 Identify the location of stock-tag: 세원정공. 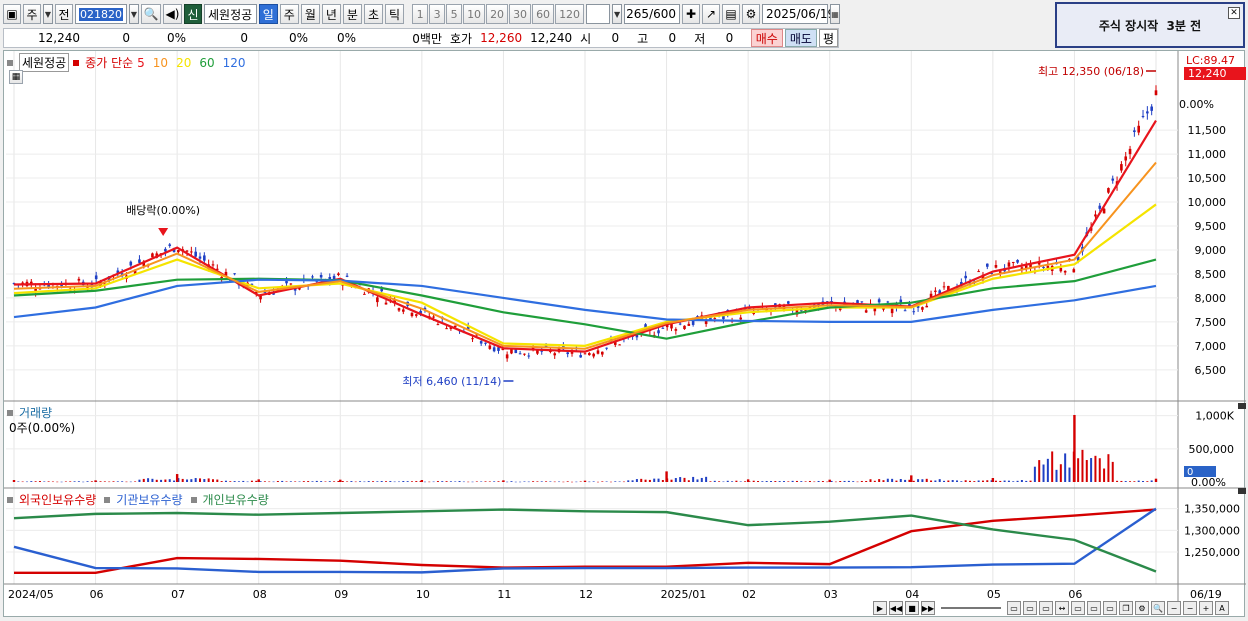
(44, 62).